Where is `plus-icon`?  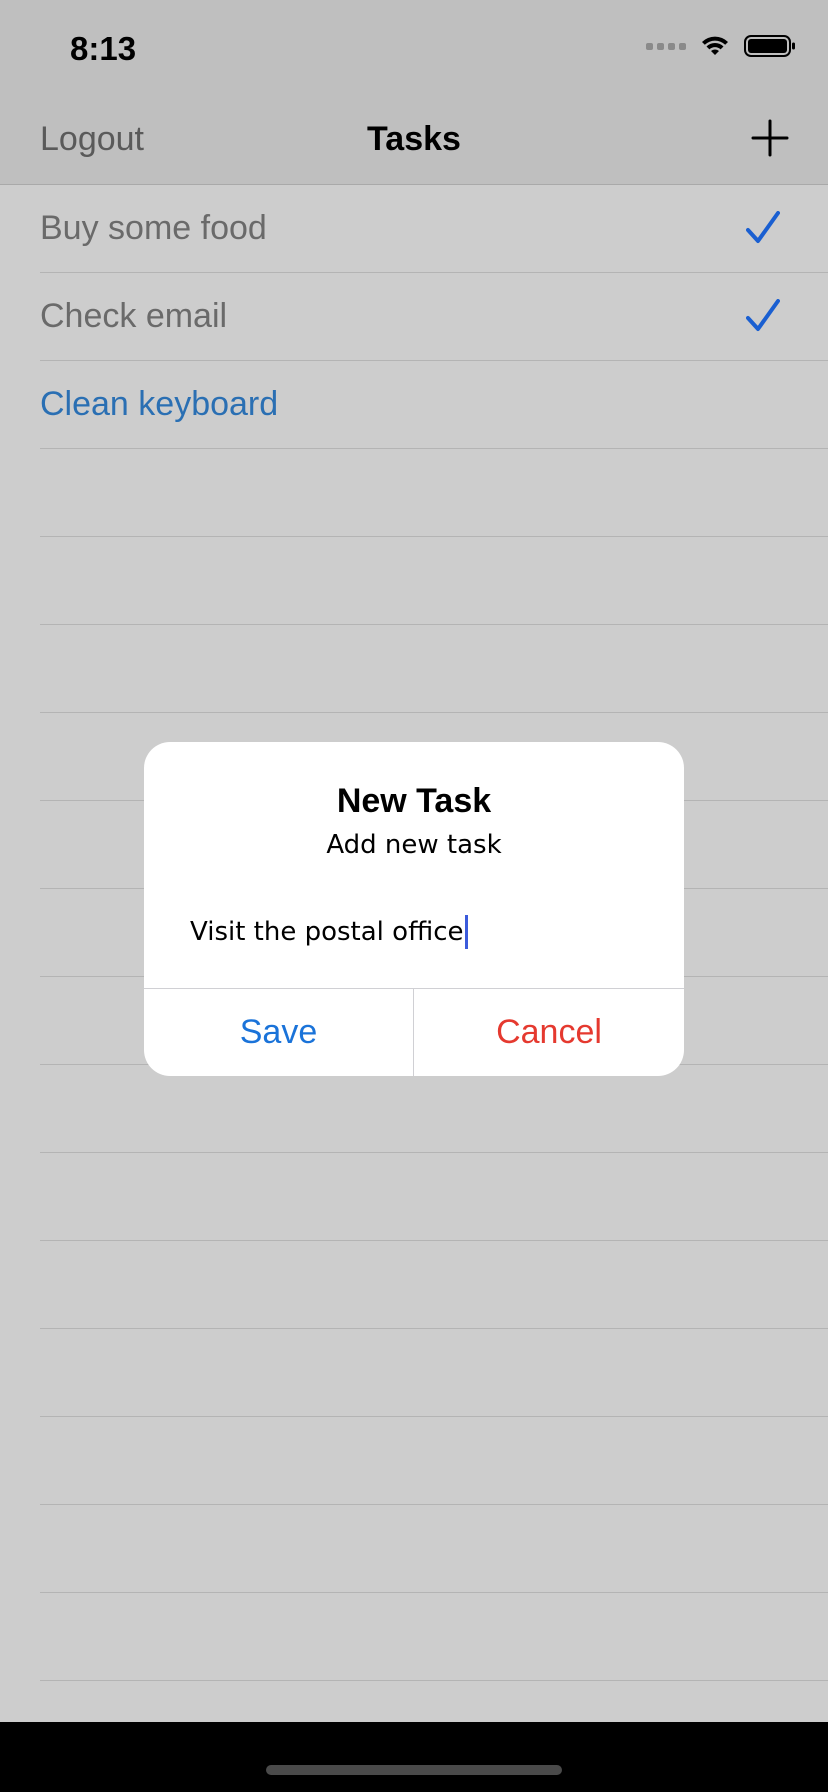 plus-icon is located at coordinates (770, 138).